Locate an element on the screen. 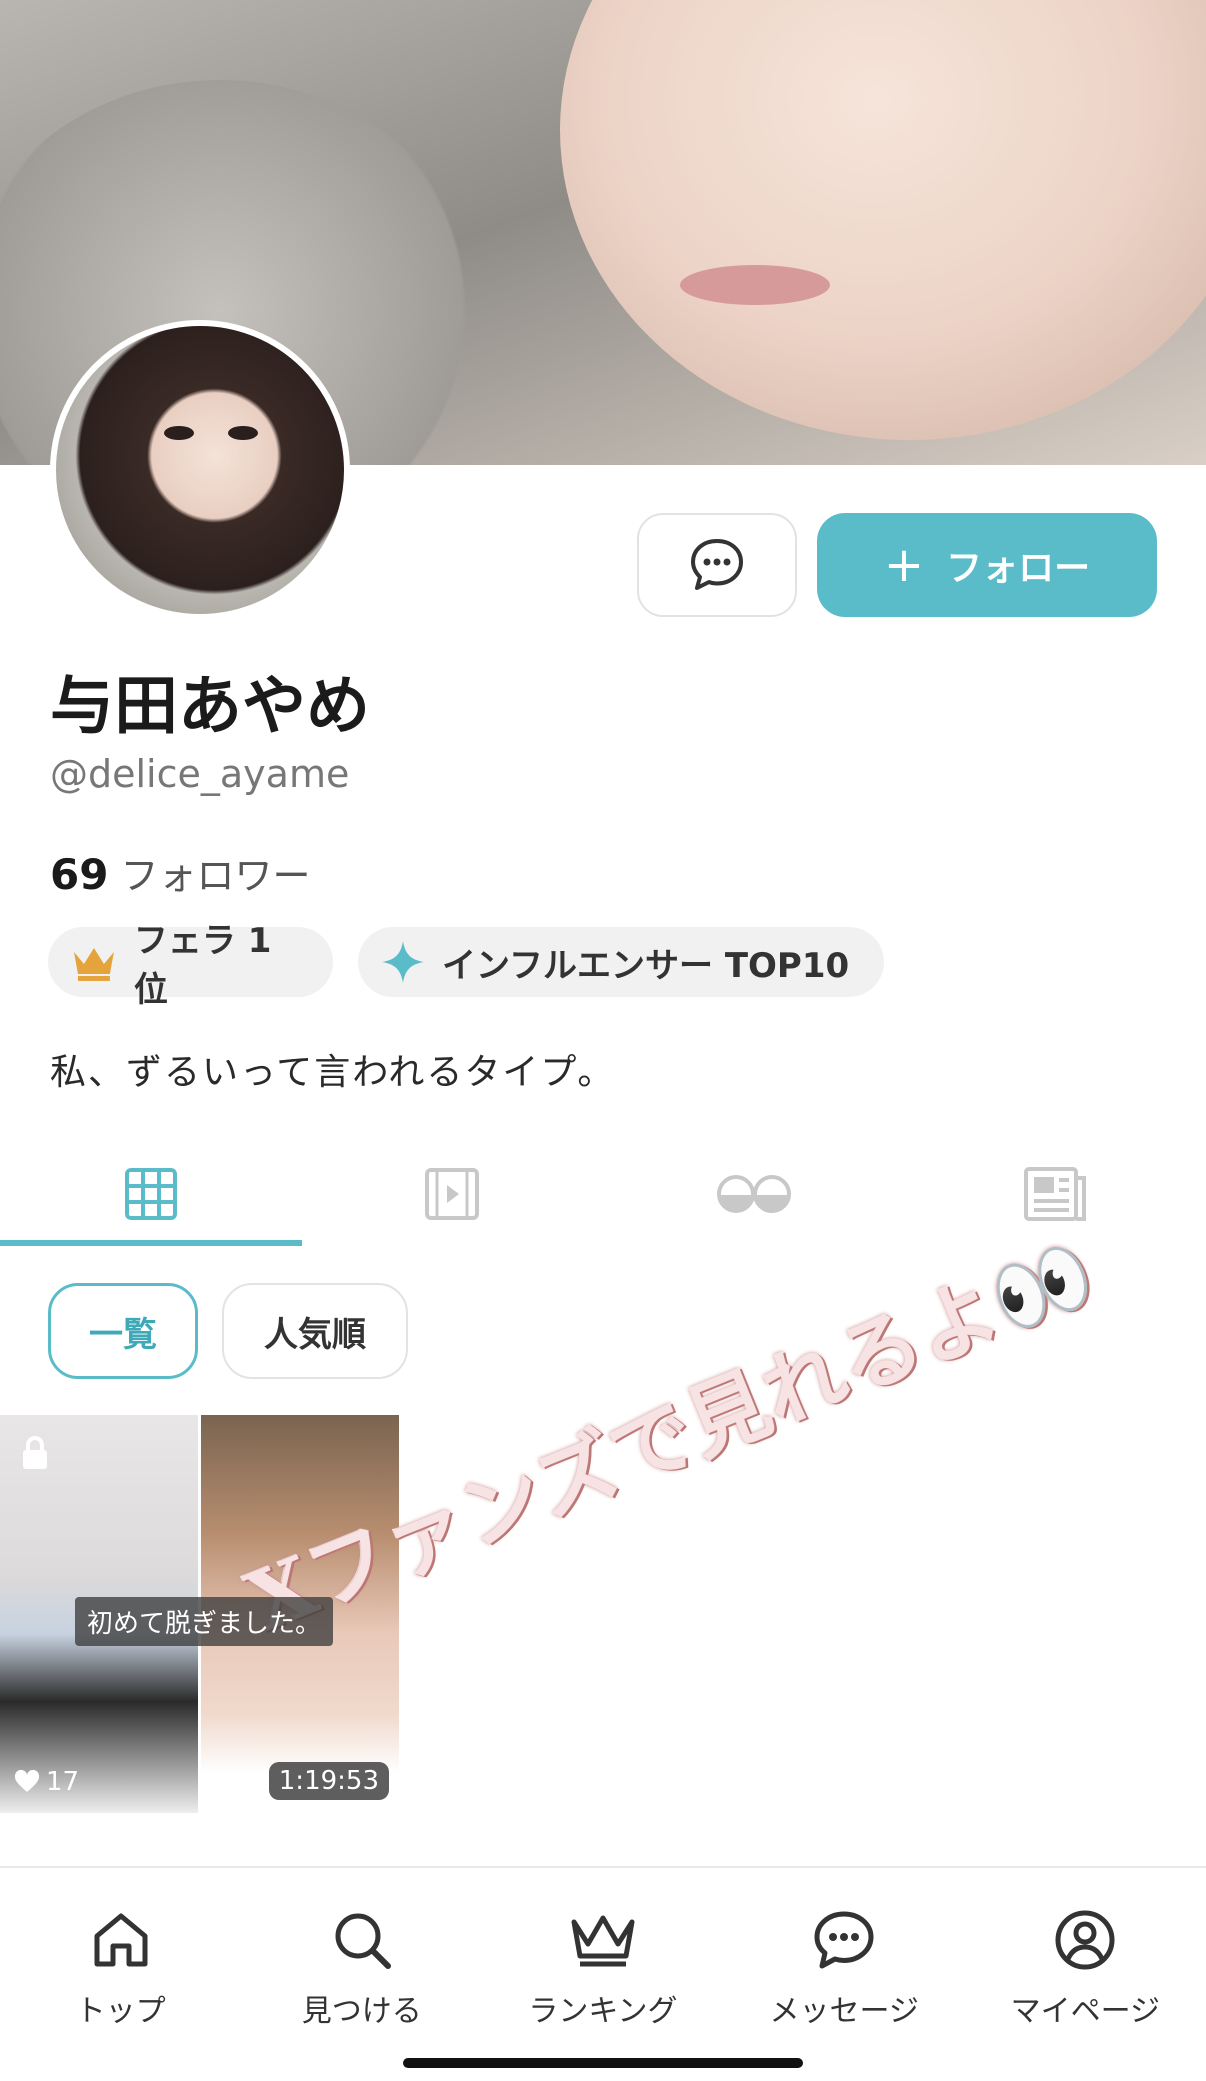 This screenshot has height=2081, width=1206. tab-posts-grid is located at coordinates (151, 1194).